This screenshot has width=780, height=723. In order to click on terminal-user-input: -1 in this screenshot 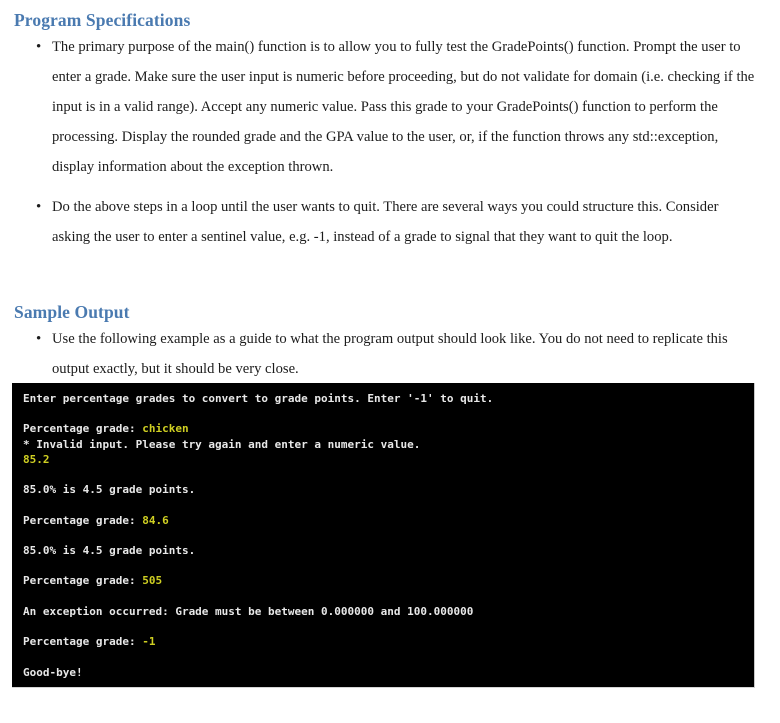, I will do `click(149, 642)`.